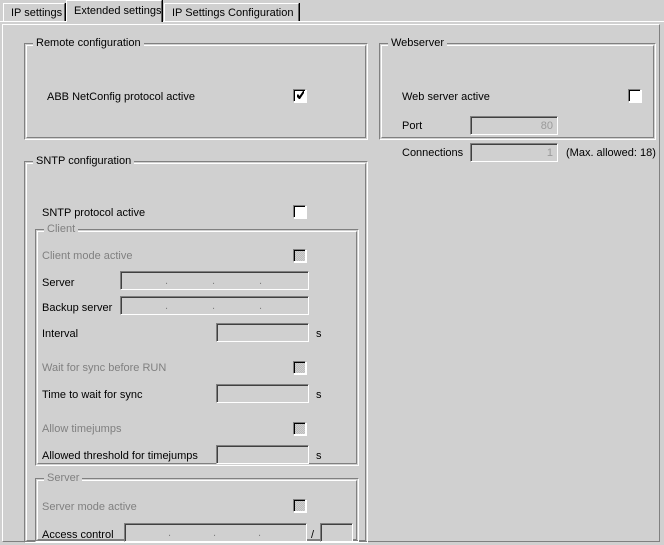 This screenshot has width=664, height=545. Describe the element at coordinates (514, 152) in the screenshot. I see `input-connections: 1` at that location.